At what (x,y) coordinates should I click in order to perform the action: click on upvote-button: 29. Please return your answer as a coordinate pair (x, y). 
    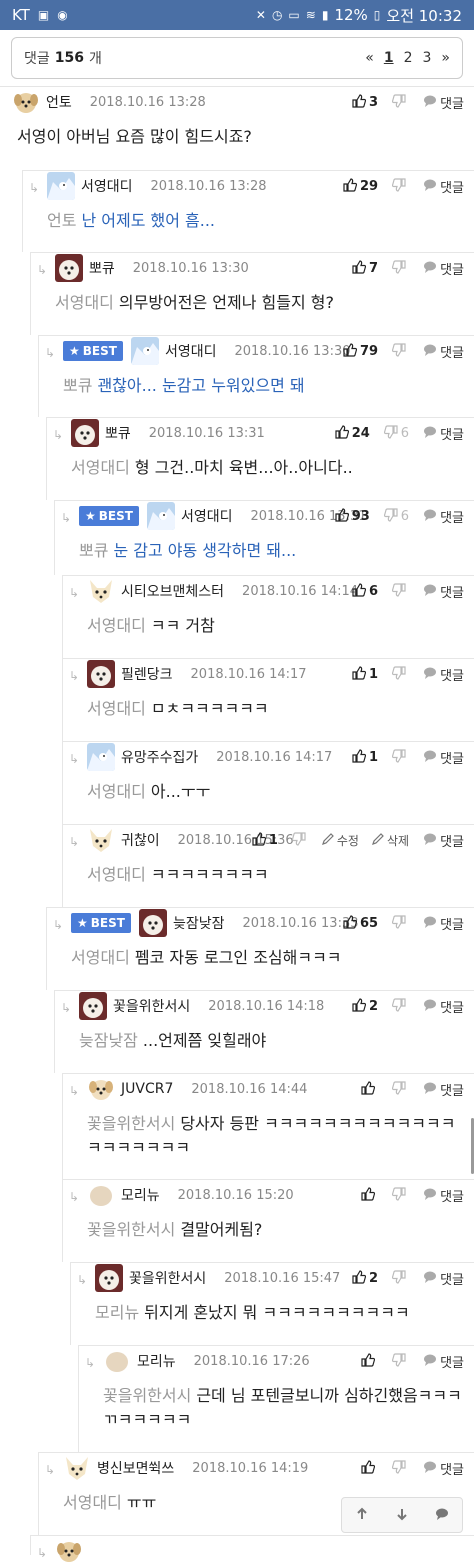
    Looking at the image, I should click on (360, 186).